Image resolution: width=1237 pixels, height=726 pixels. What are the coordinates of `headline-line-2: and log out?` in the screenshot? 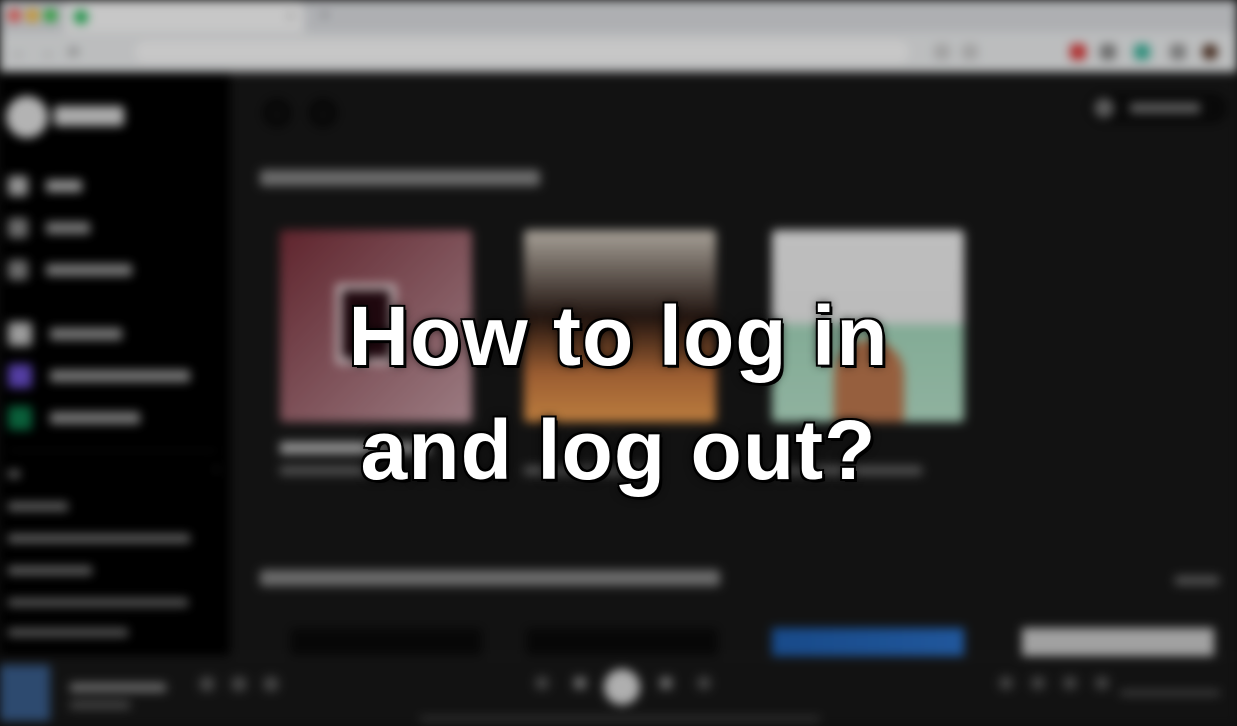 It's located at (618, 450).